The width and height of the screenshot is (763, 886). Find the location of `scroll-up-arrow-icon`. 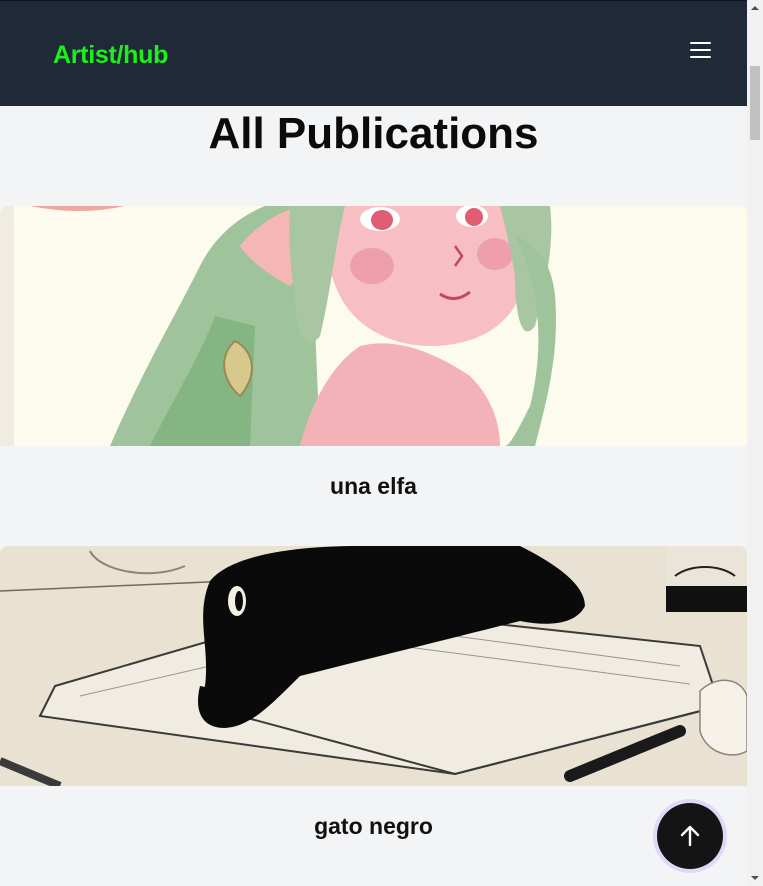

scroll-up-arrow-icon is located at coordinates (755, 8).